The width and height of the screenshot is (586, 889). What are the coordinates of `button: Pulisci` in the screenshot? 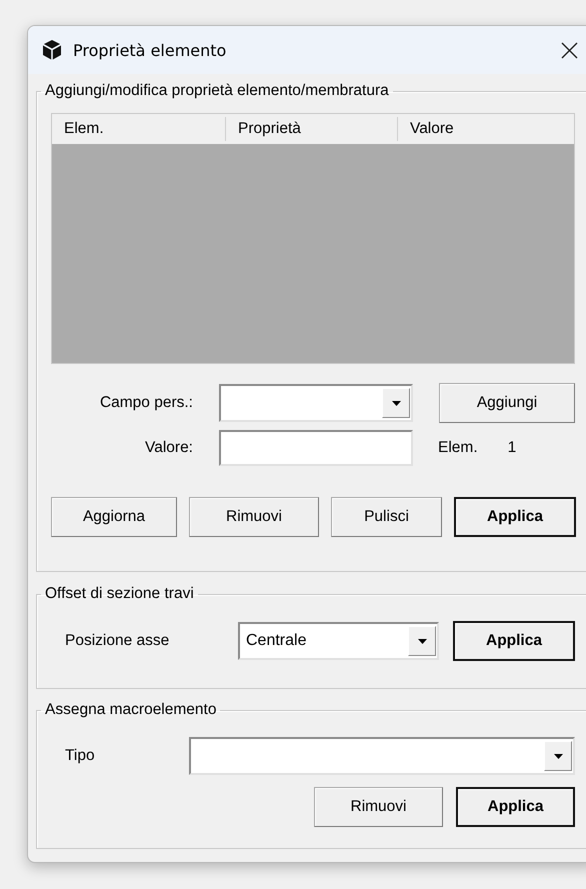 It's located at (386, 517).